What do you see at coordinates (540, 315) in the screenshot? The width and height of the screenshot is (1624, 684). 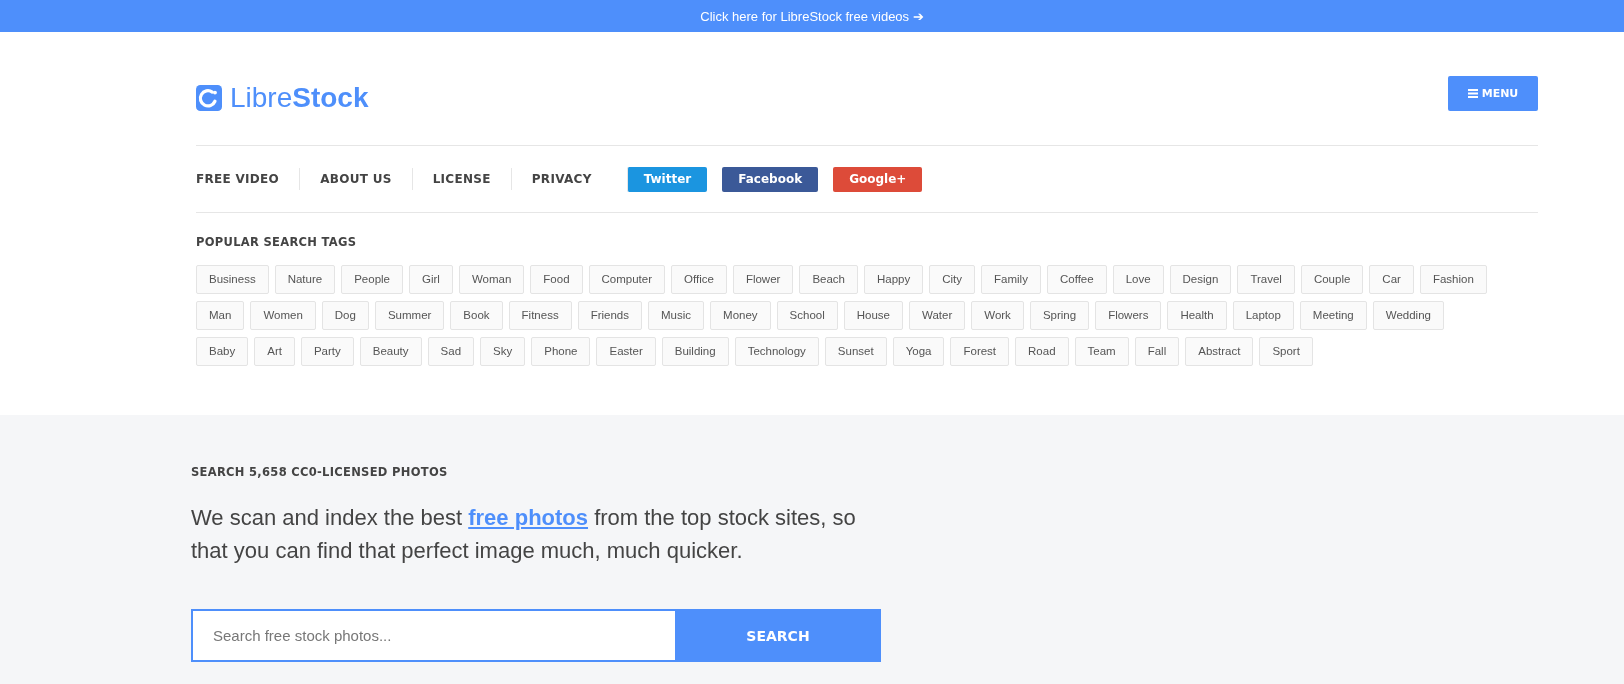 I see `tag-link: Fitness` at bounding box center [540, 315].